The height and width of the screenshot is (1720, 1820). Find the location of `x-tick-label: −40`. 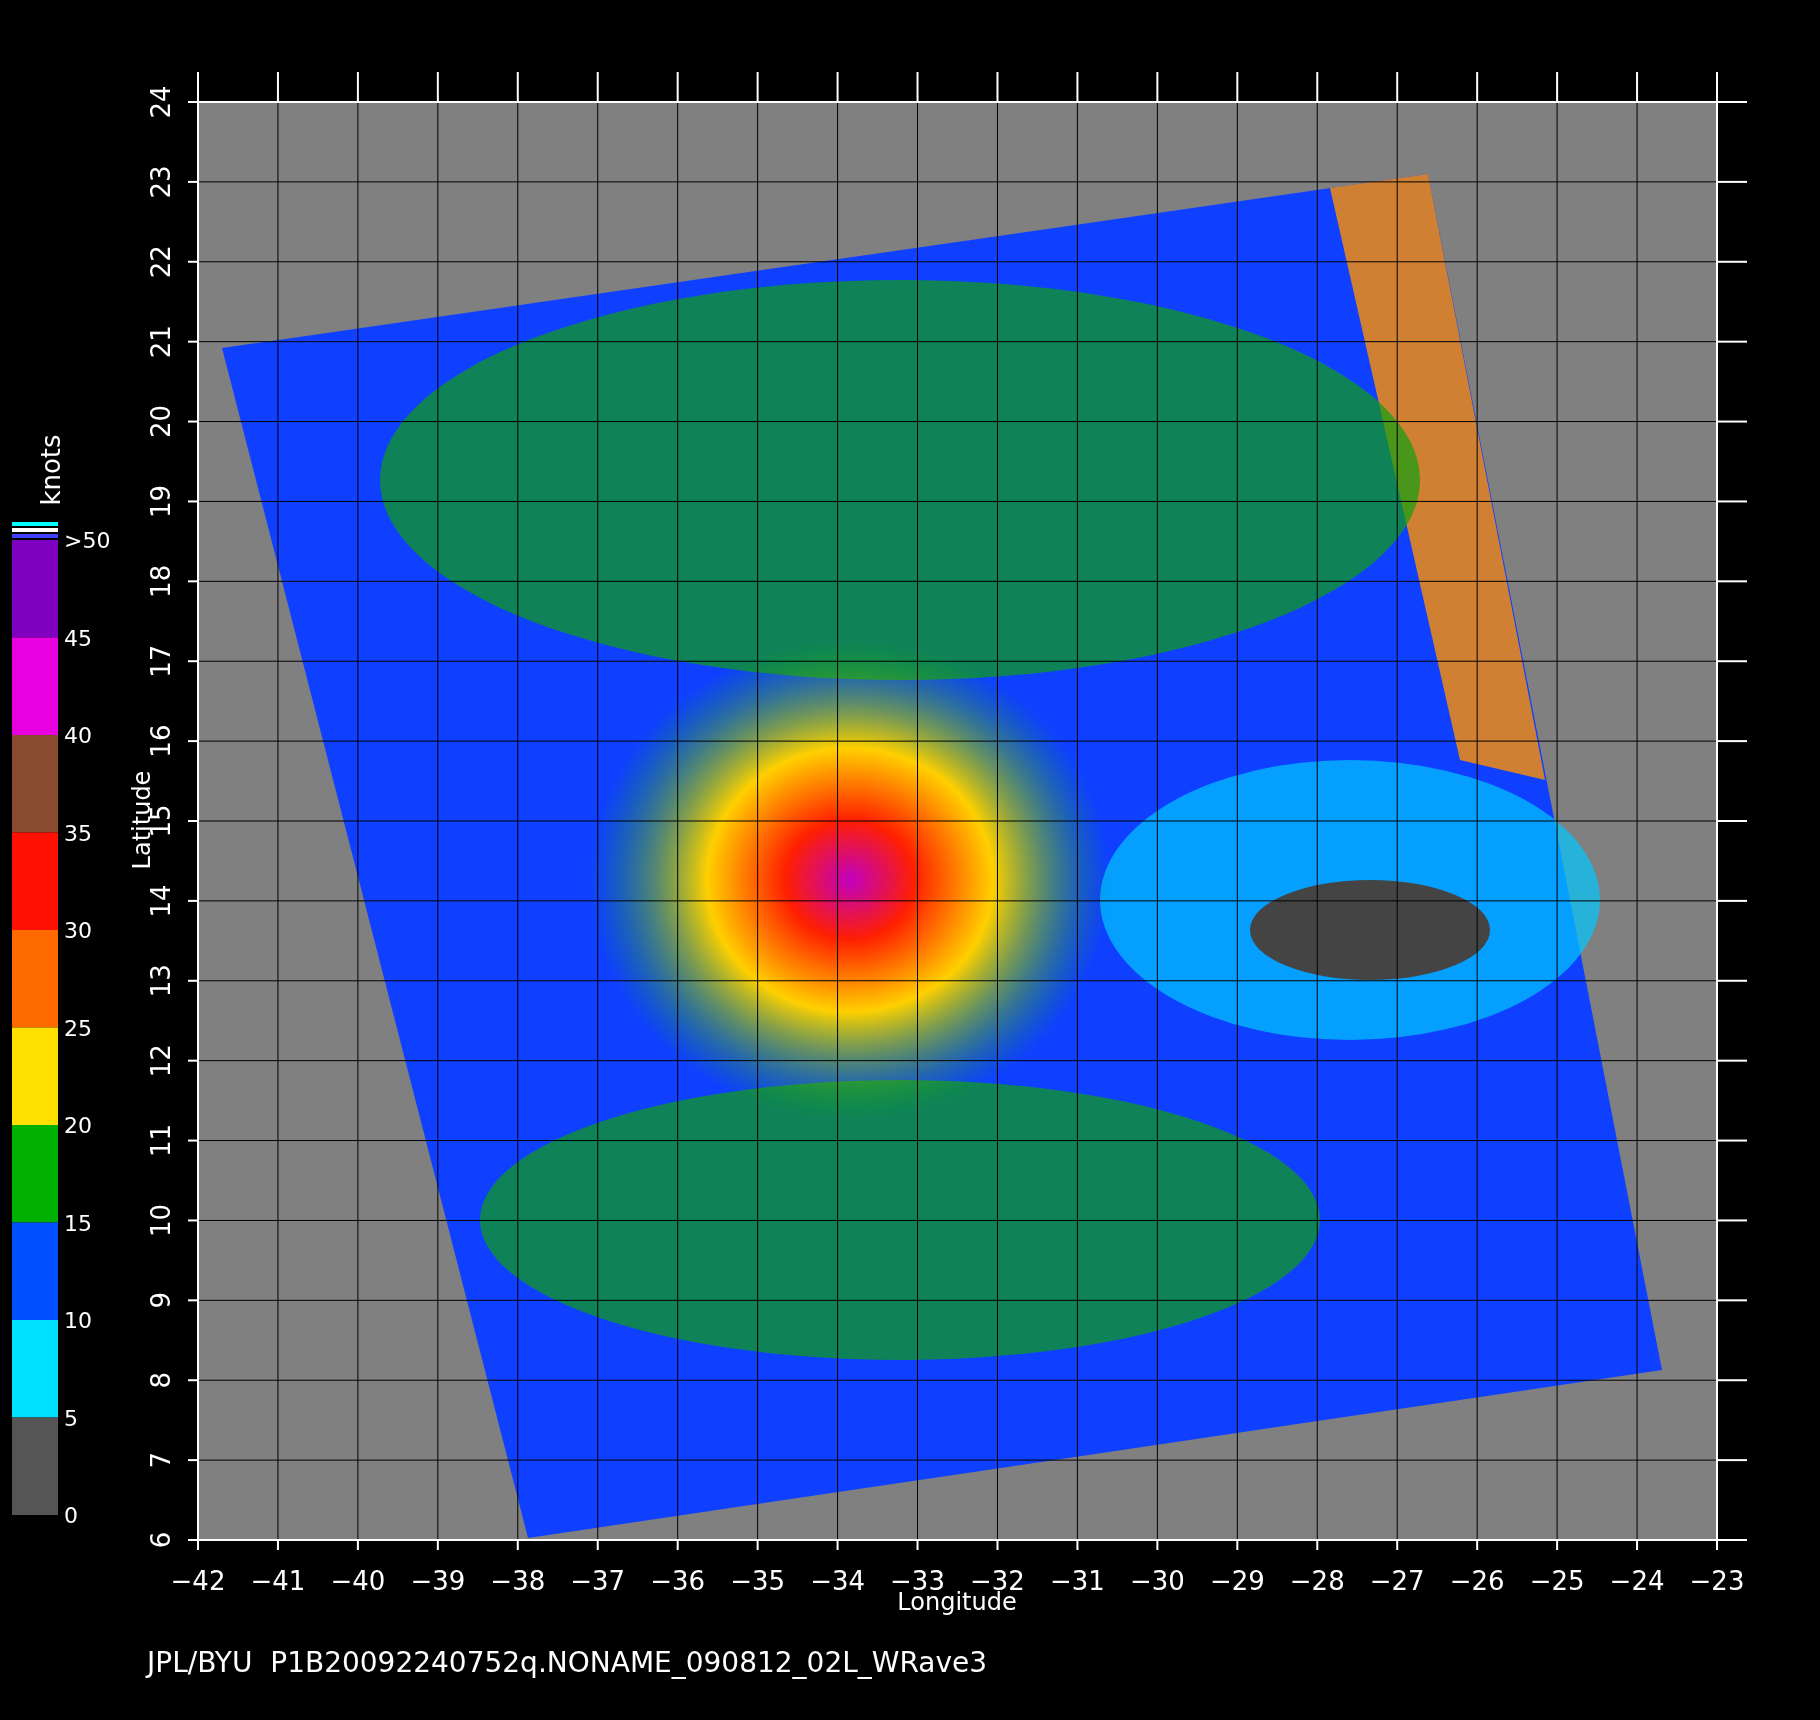

x-tick-label: −40 is located at coordinates (358, 1581).